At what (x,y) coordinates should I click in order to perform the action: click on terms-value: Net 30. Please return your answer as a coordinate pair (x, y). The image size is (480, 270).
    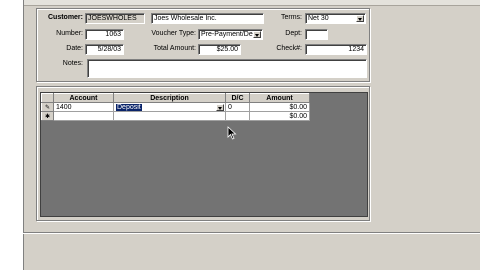
    Looking at the image, I should click on (318, 18).